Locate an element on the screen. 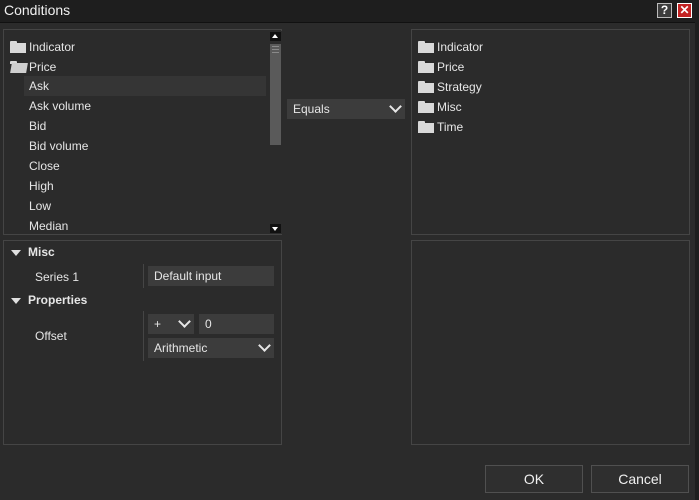 This screenshot has width=699, height=500. offset-sign-value: + is located at coordinates (158, 324).